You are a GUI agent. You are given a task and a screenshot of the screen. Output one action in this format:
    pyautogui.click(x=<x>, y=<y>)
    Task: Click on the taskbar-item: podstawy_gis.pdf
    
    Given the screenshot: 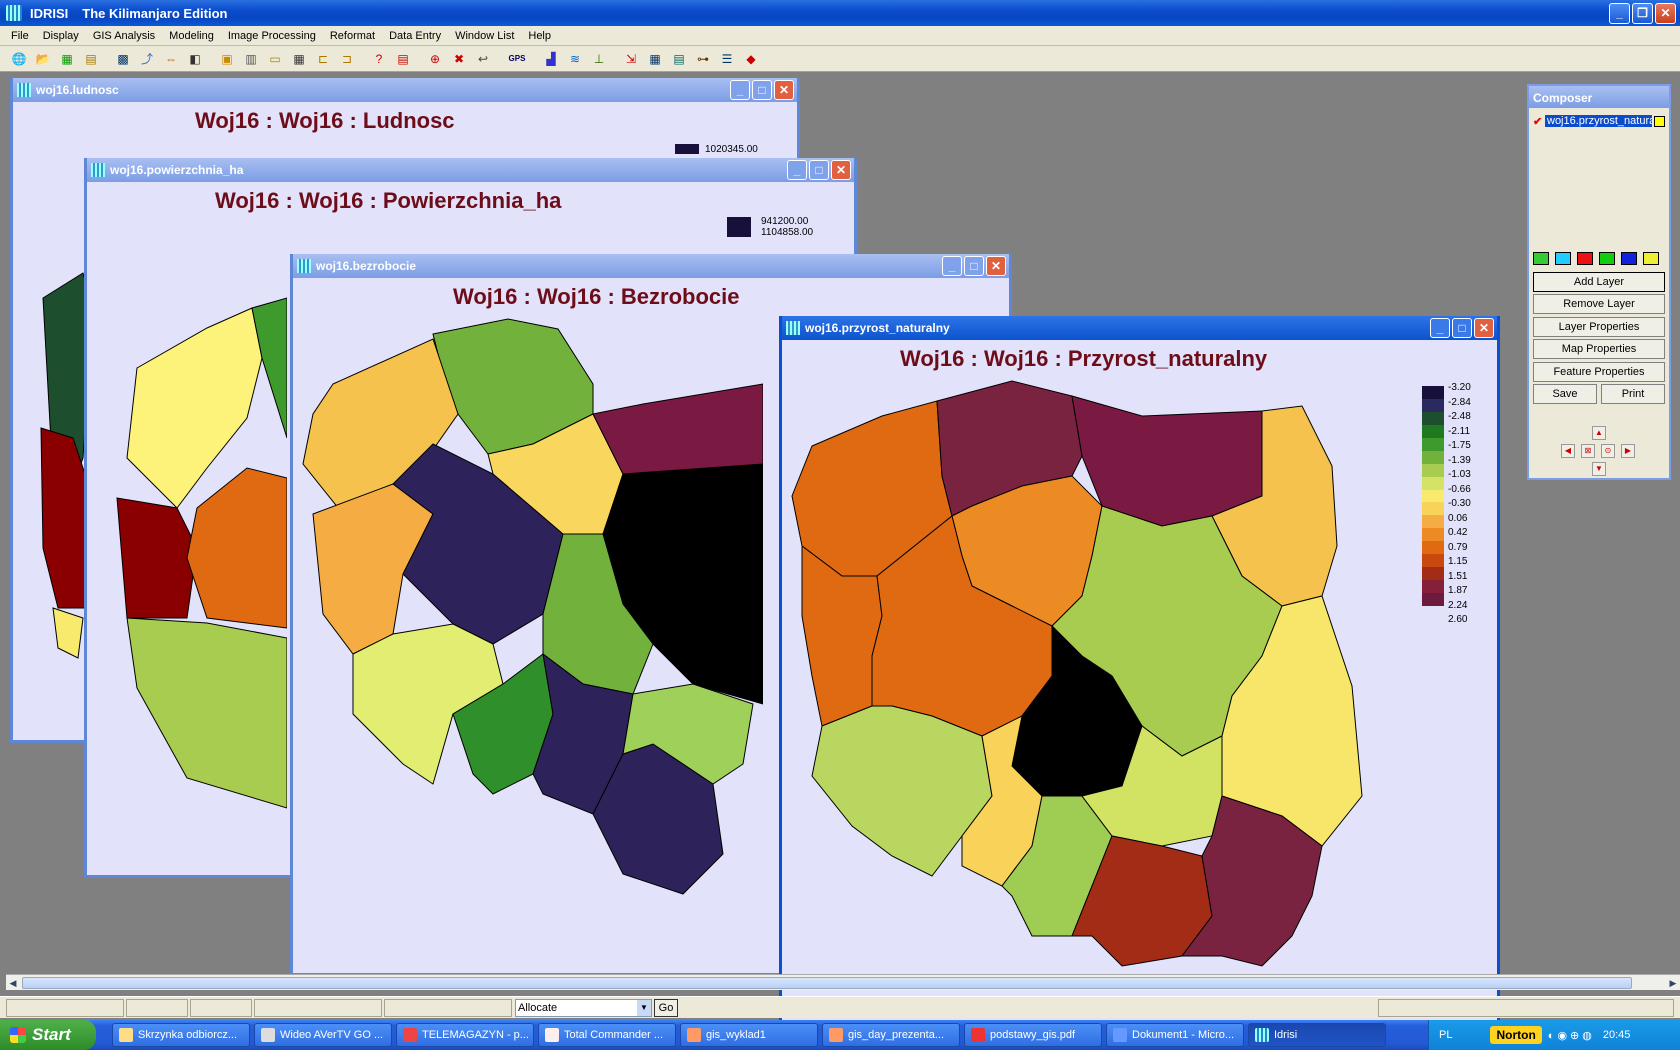 What is the action you would take?
    pyautogui.click(x=1033, y=1035)
    